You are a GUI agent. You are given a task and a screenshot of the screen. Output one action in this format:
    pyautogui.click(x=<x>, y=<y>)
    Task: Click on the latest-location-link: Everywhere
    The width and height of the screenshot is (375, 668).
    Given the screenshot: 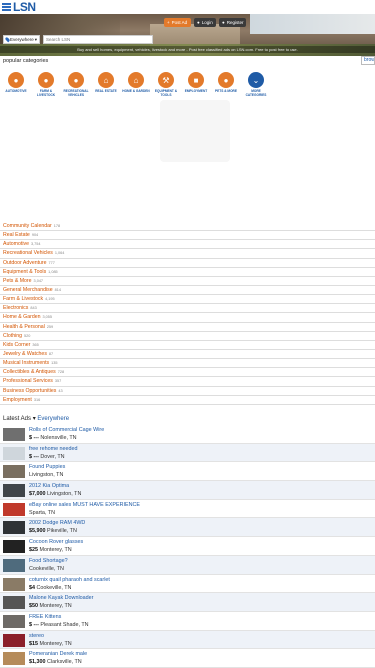 What is the action you would take?
    pyautogui.click(x=53, y=419)
    